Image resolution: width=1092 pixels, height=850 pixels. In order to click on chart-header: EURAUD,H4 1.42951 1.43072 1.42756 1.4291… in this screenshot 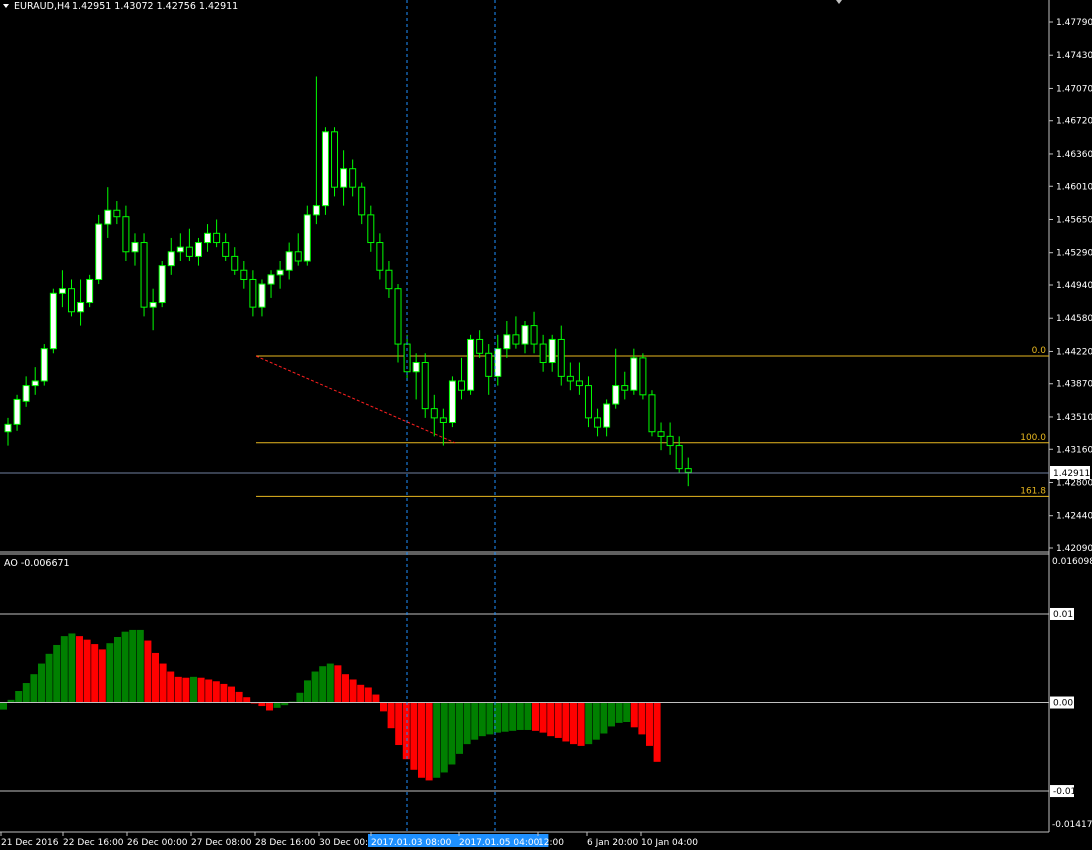, I will do `click(120, 6)`.